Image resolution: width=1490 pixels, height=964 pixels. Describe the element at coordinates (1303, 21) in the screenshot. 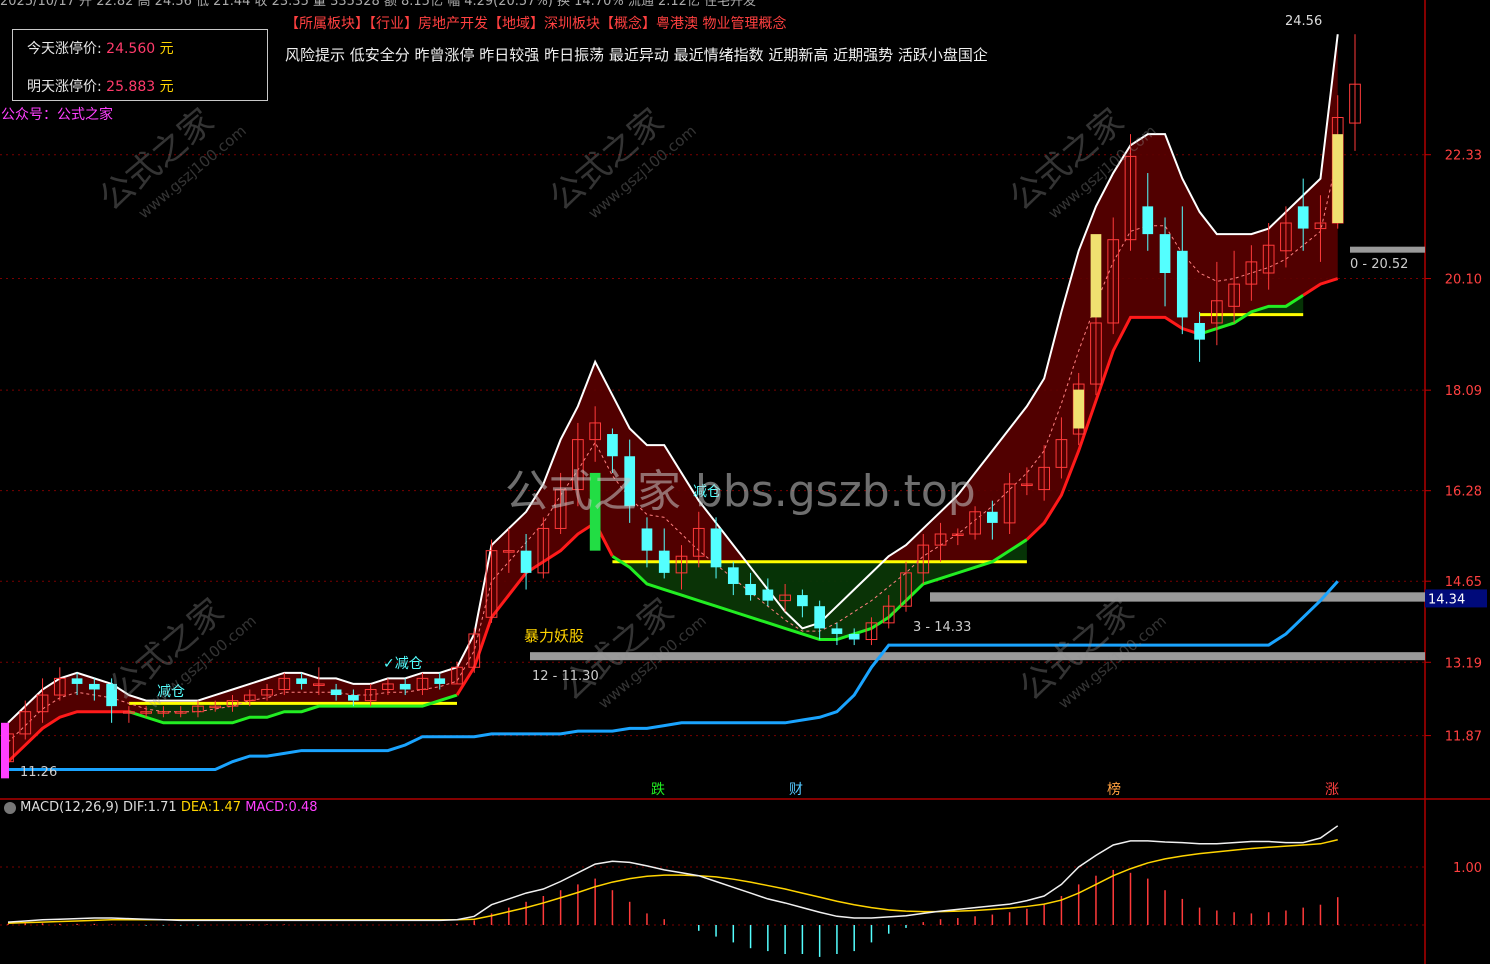

I see `high-price-label: 24.56` at that location.